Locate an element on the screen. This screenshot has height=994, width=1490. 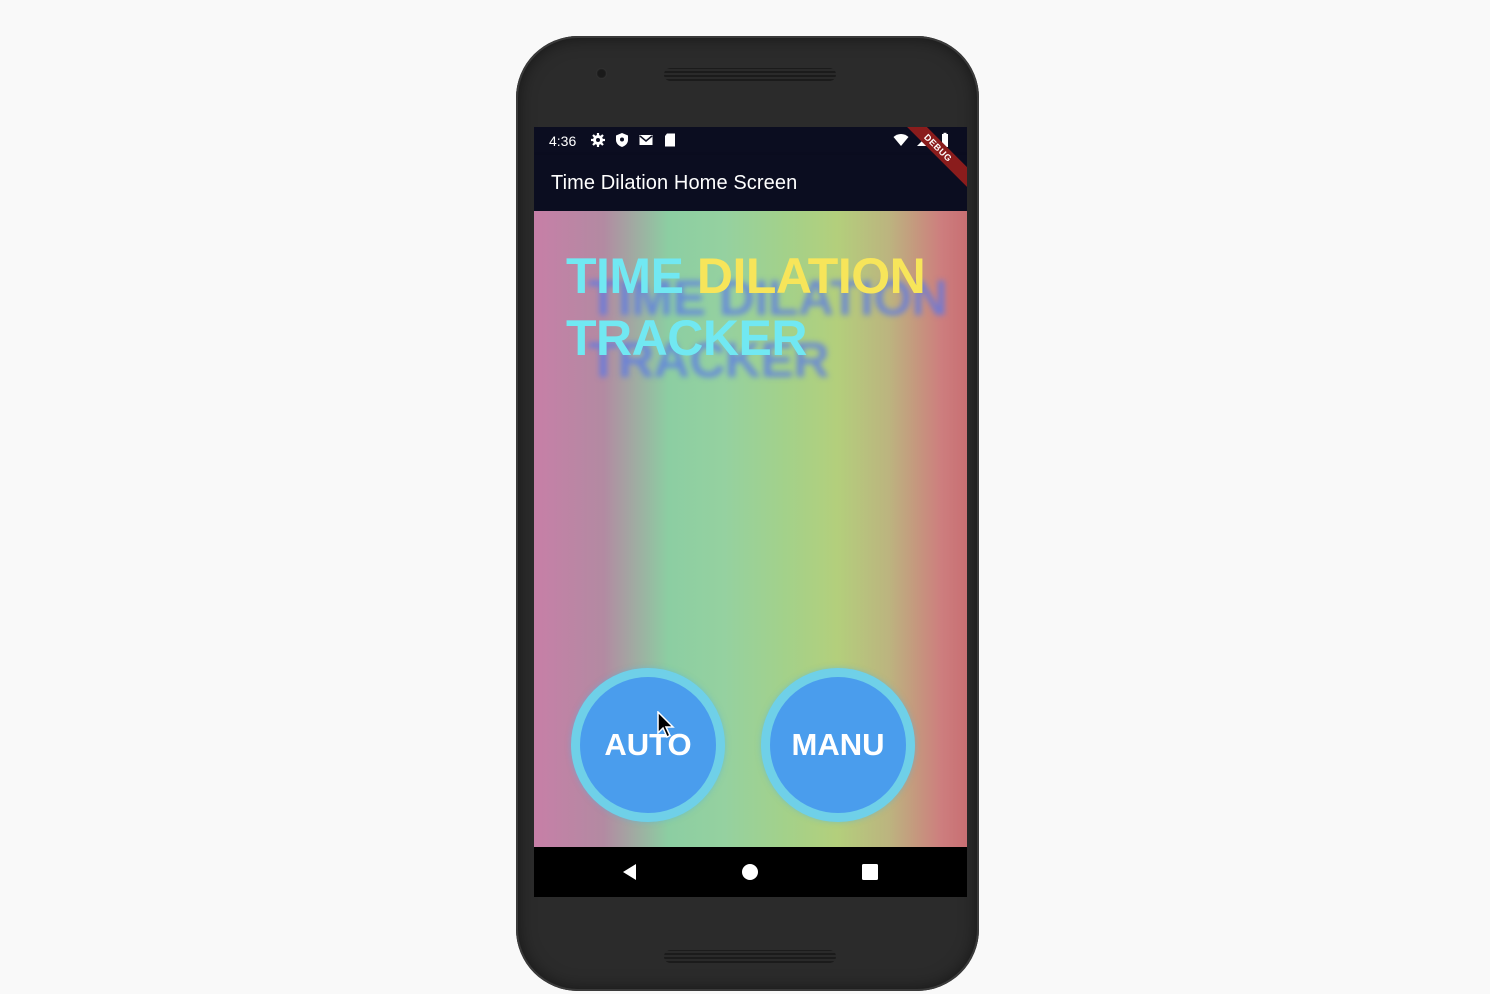
home-icon is located at coordinates (750, 872).